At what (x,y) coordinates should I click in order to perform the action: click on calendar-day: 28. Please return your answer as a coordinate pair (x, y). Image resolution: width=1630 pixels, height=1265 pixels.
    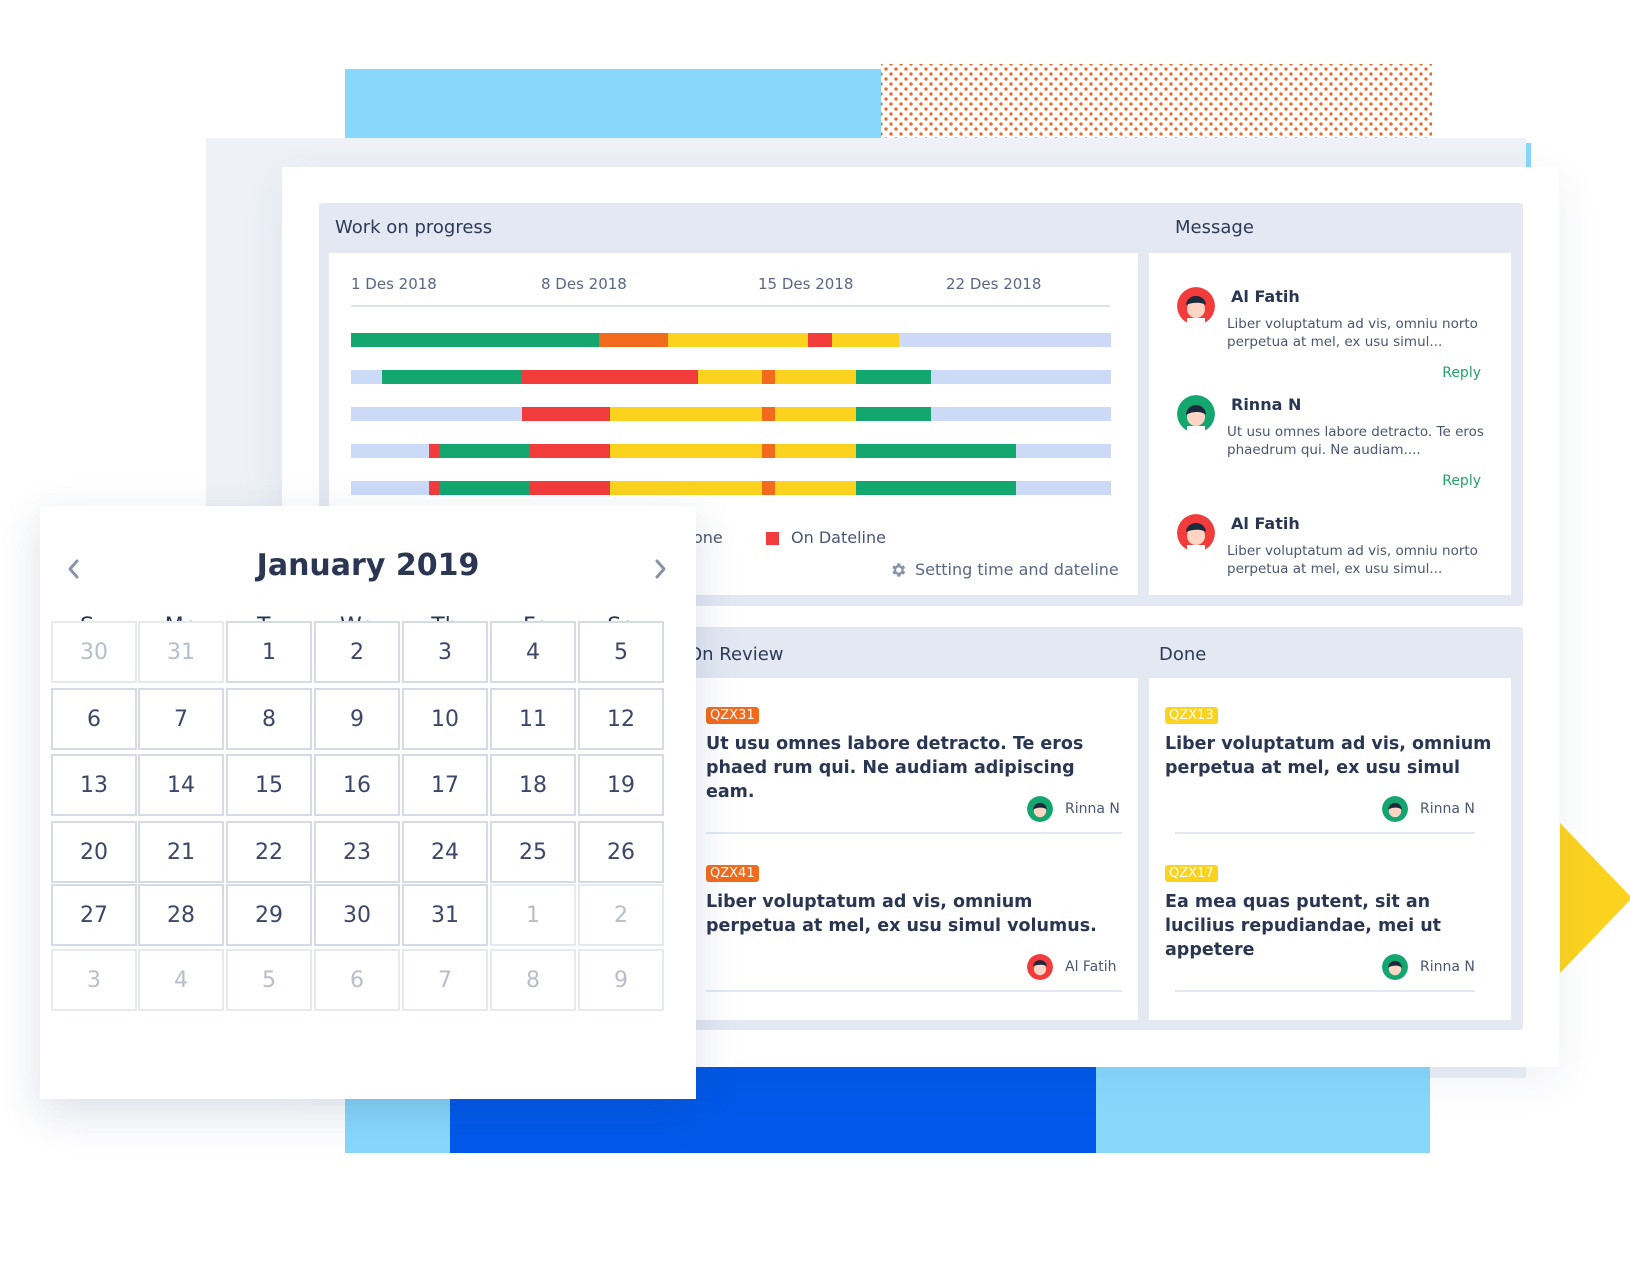
    Looking at the image, I should click on (181, 915).